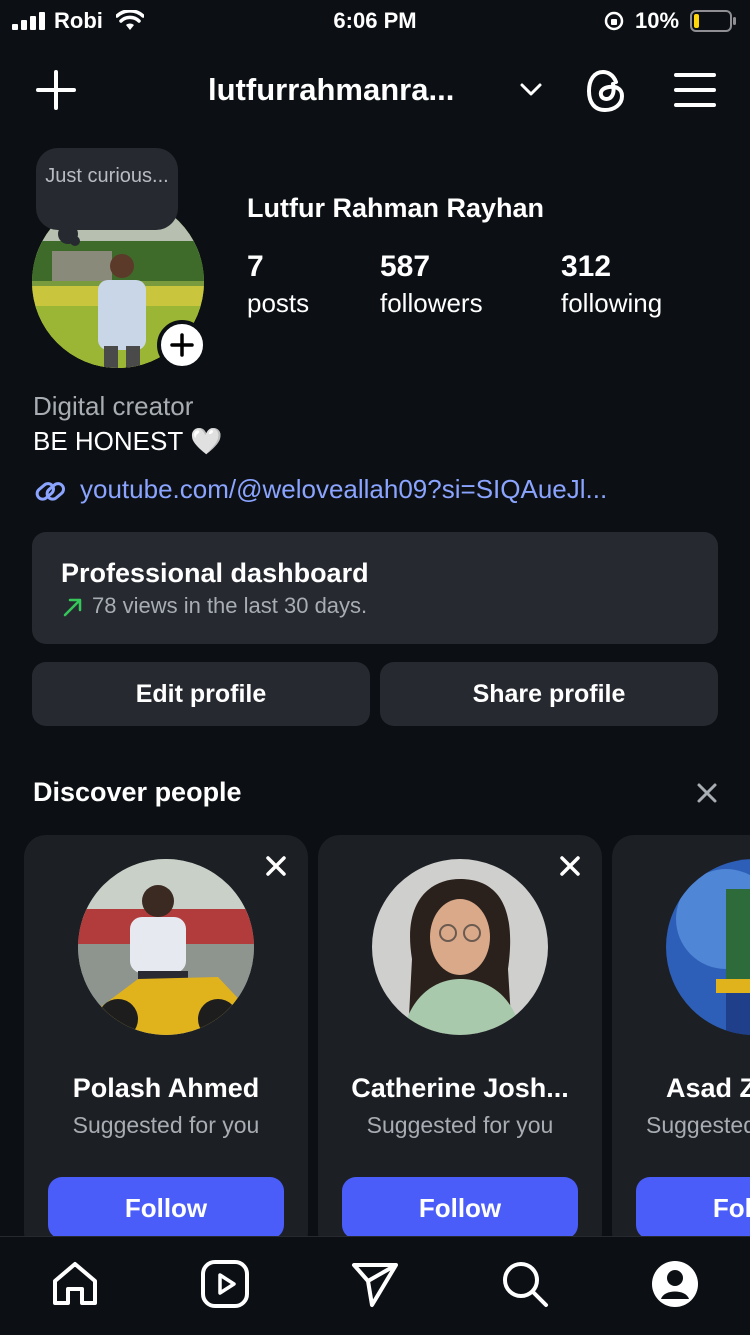 This screenshot has width=750, height=1335. I want to click on menu-button, so click(695, 90).